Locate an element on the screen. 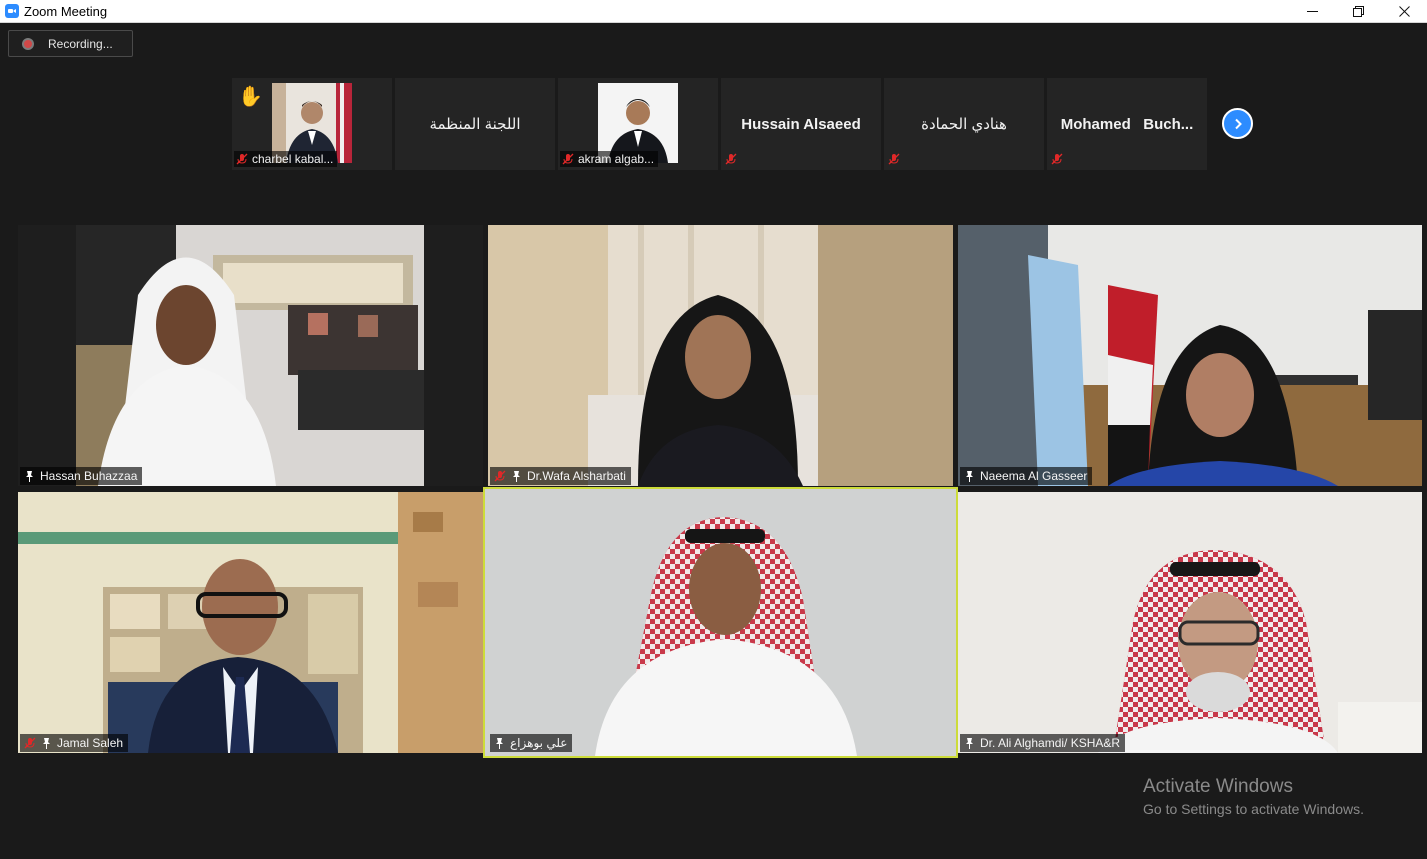 The width and height of the screenshot is (1427, 859). participant-name: هنادي الحمادة is located at coordinates (964, 124).